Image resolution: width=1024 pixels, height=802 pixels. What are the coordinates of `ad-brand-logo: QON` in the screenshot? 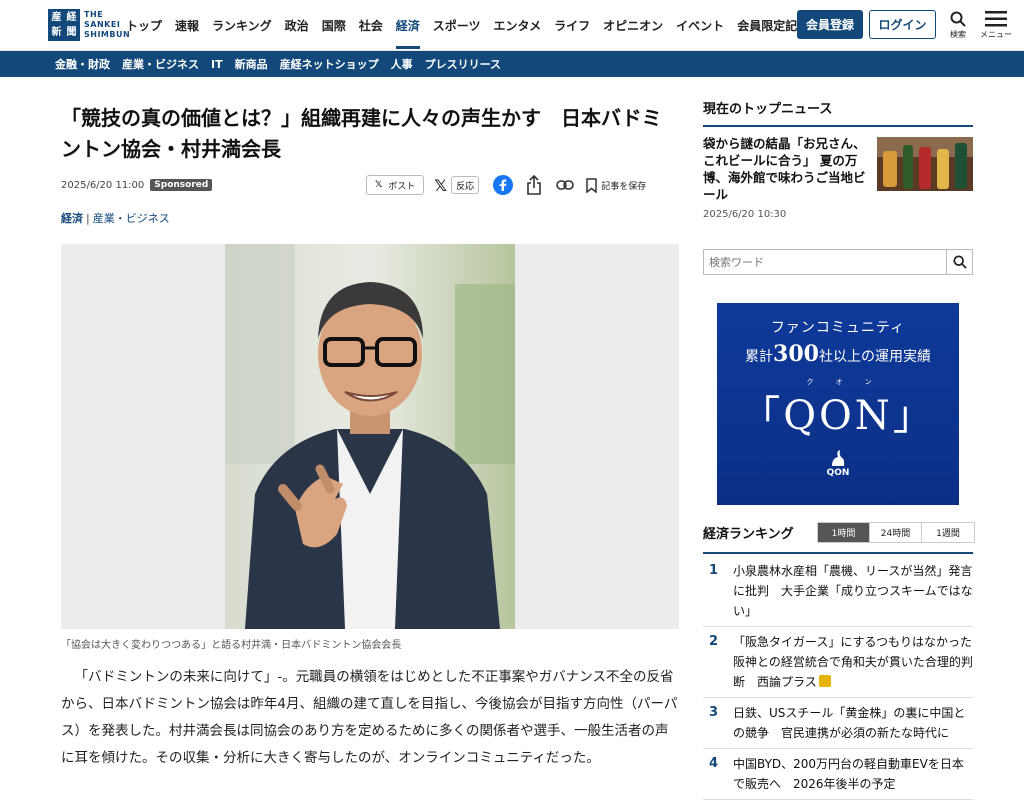 It's located at (838, 463).